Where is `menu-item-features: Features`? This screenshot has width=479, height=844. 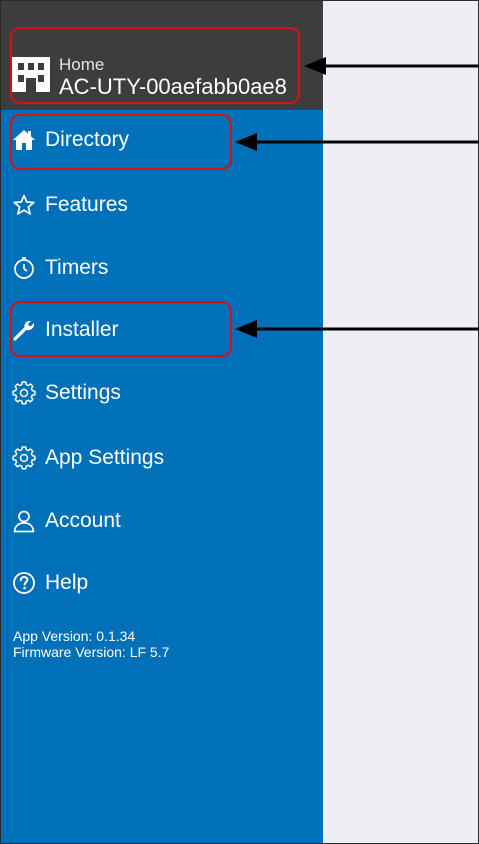
menu-item-features: Features is located at coordinates (162, 205).